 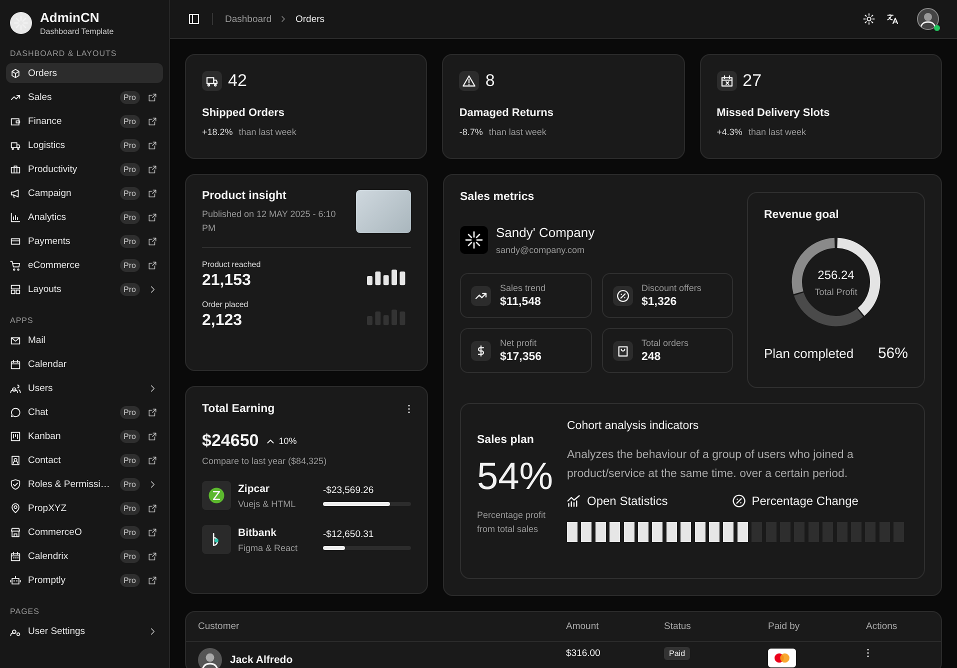 I want to click on percent-icon, so click(x=739, y=501).